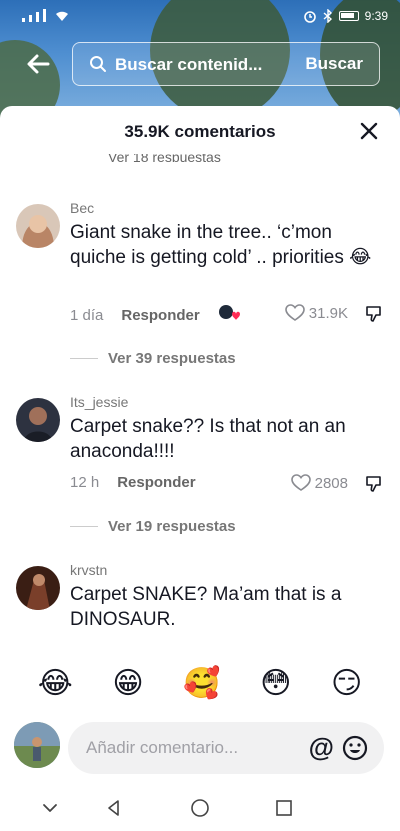 This screenshot has height=831, width=400. I want to click on like-button: 2808, so click(319, 483).